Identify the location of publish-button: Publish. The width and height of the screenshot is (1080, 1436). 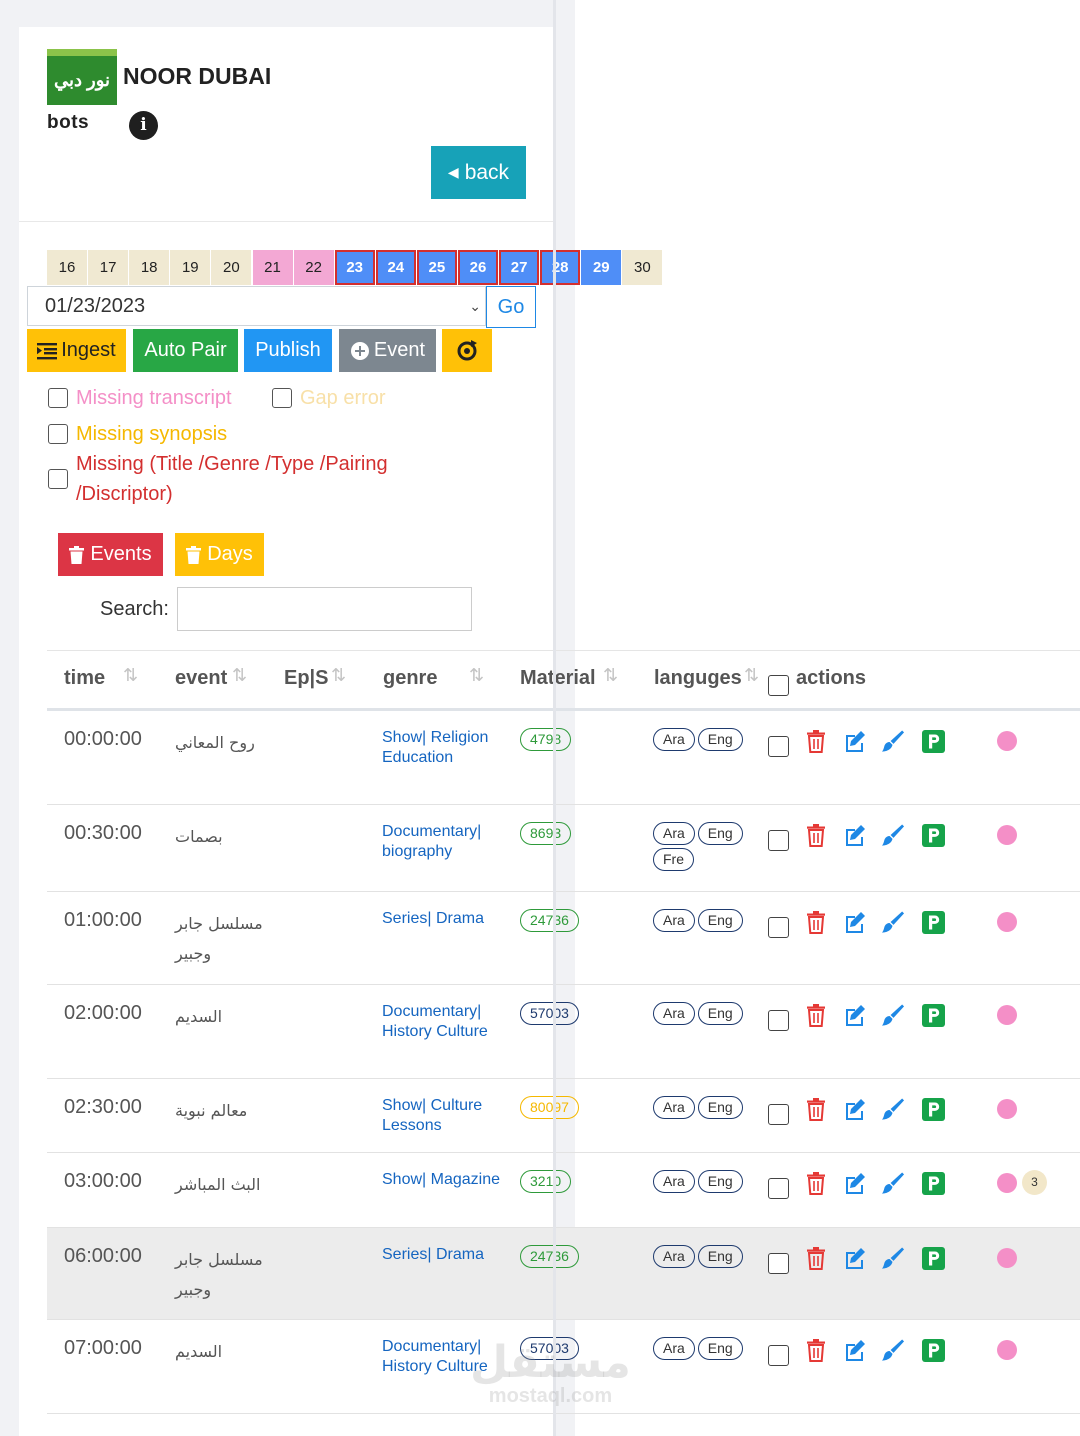
(288, 350).